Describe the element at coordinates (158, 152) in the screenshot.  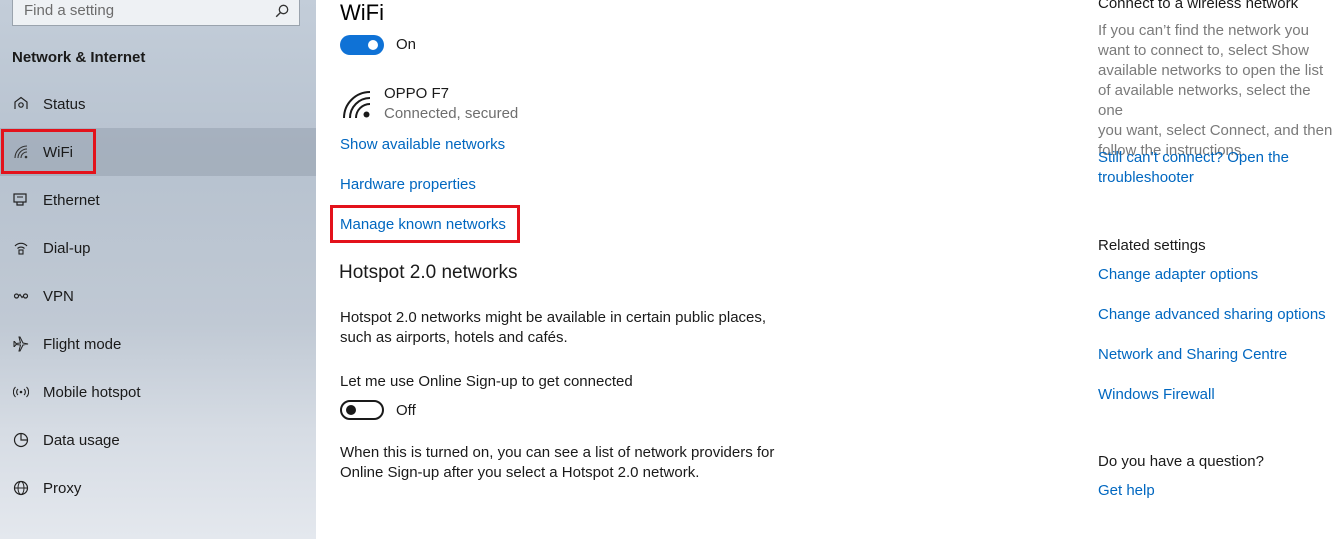
I see `sidebar-item-wifi: WiFi` at that location.